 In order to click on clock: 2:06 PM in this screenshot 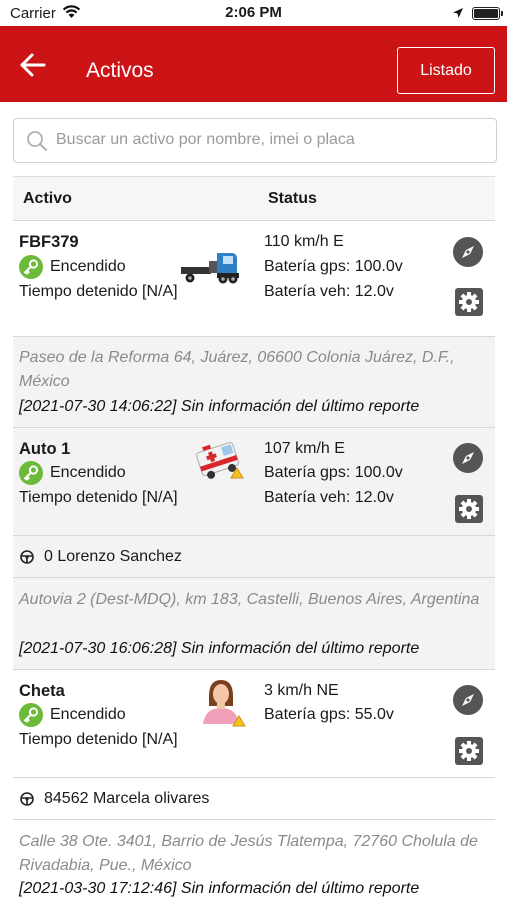, I will do `click(253, 12)`.